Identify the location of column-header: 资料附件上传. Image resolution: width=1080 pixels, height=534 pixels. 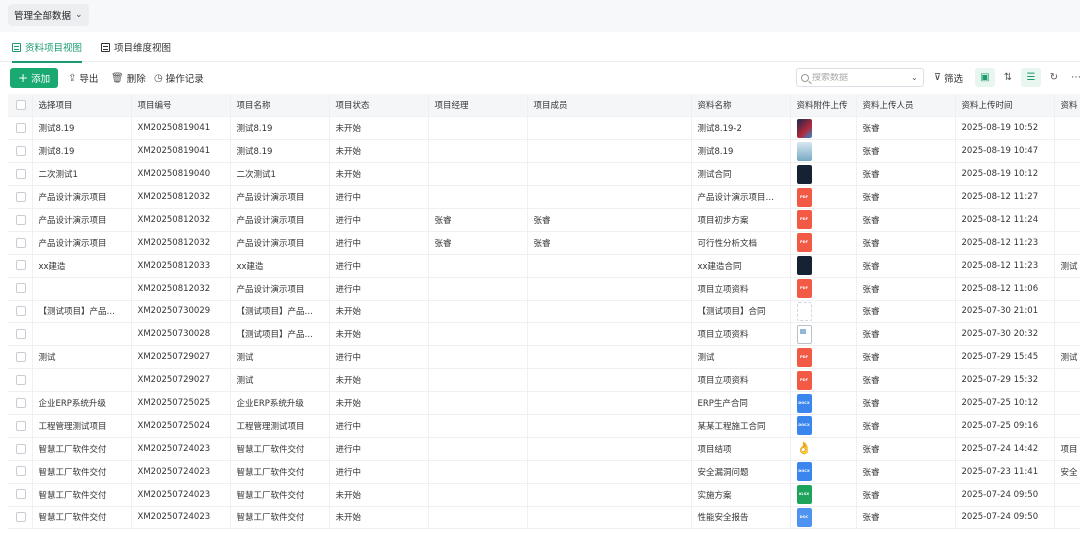
(823, 106).